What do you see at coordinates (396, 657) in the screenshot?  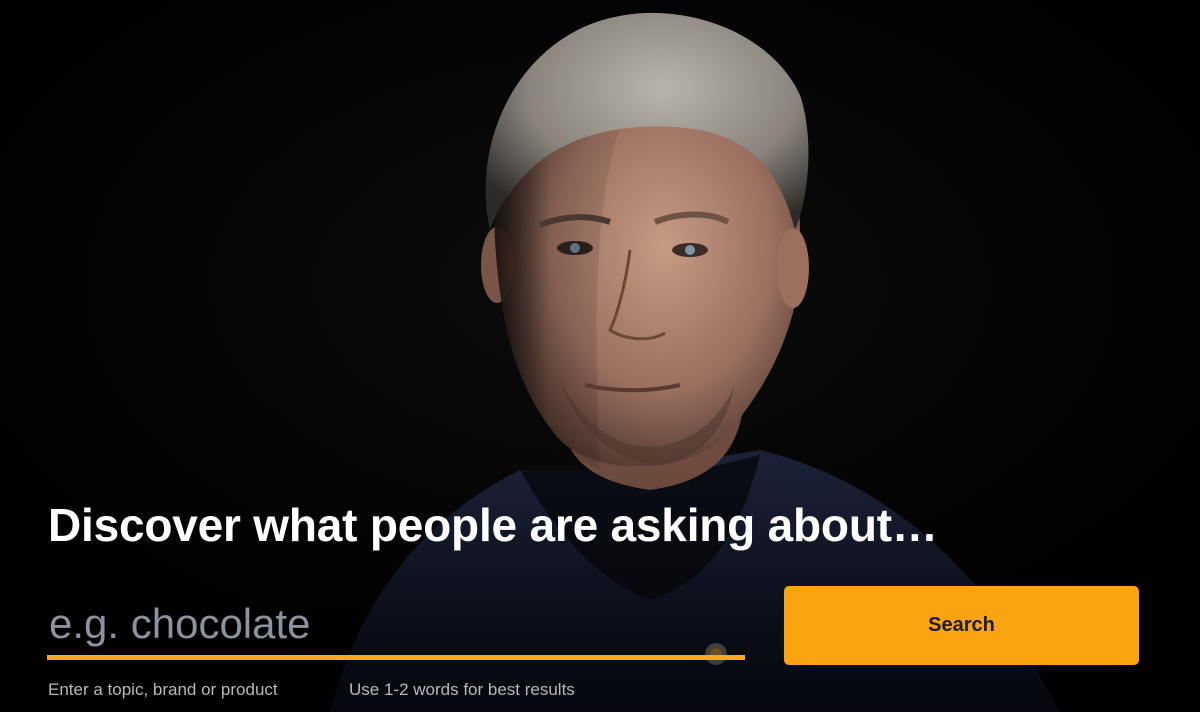 I see `search-input-underline` at bounding box center [396, 657].